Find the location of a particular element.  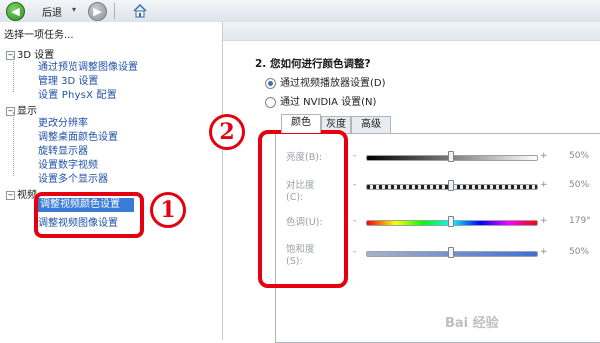

back-arrow-icon: ◀ is located at coordinates (15, 11).